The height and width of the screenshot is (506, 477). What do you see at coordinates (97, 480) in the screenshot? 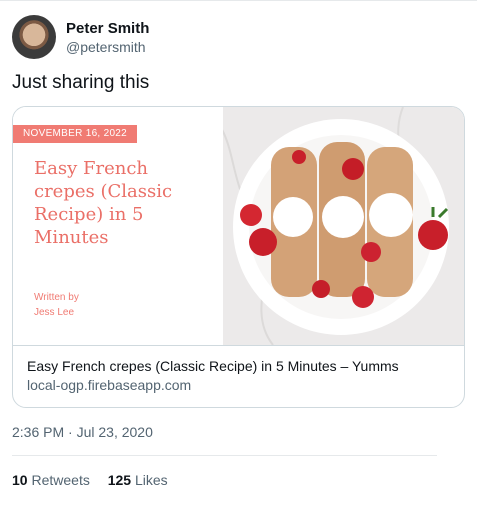
I see `engagement-stats: 10 Retweets 125 Likes` at bounding box center [97, 480].